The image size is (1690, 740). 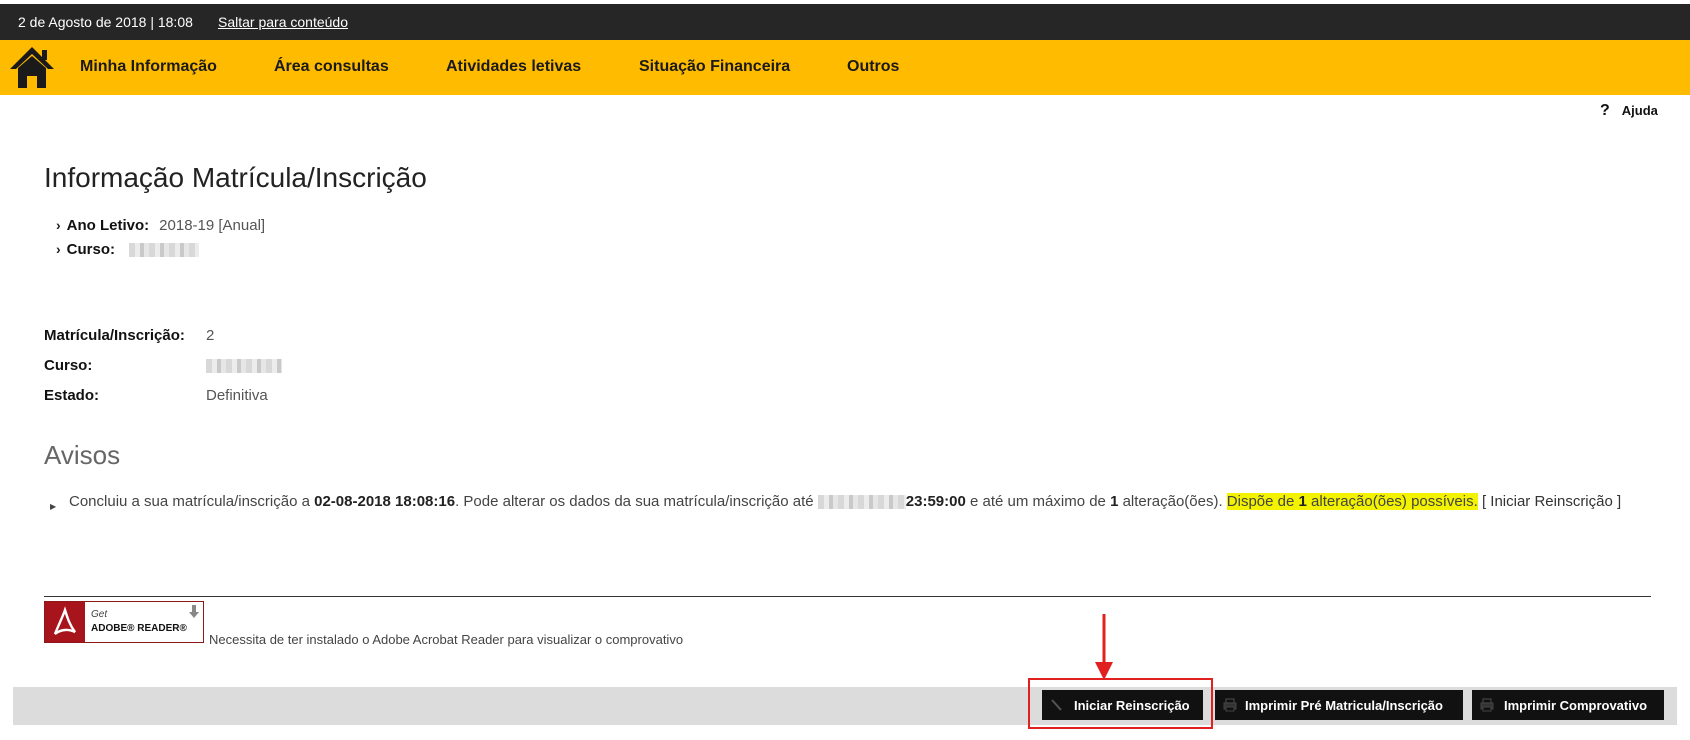 I want to click on nav-atividades-letivas: Atividades letivas, so click(x=513, y=67).